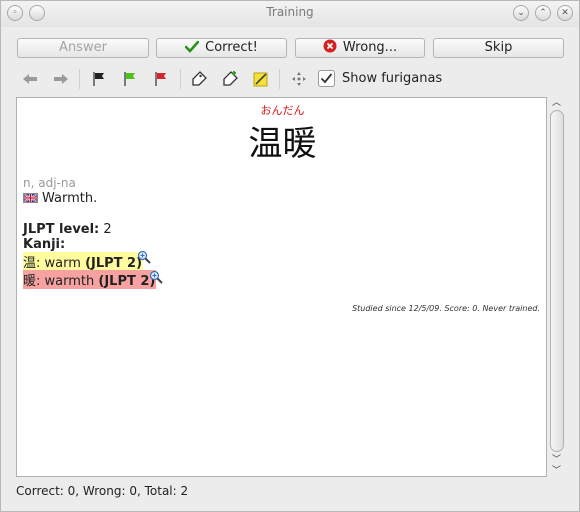 Image resolution: width=580 pixels, height=512 pixels. I want to click on move-icon, so click(299, 79).